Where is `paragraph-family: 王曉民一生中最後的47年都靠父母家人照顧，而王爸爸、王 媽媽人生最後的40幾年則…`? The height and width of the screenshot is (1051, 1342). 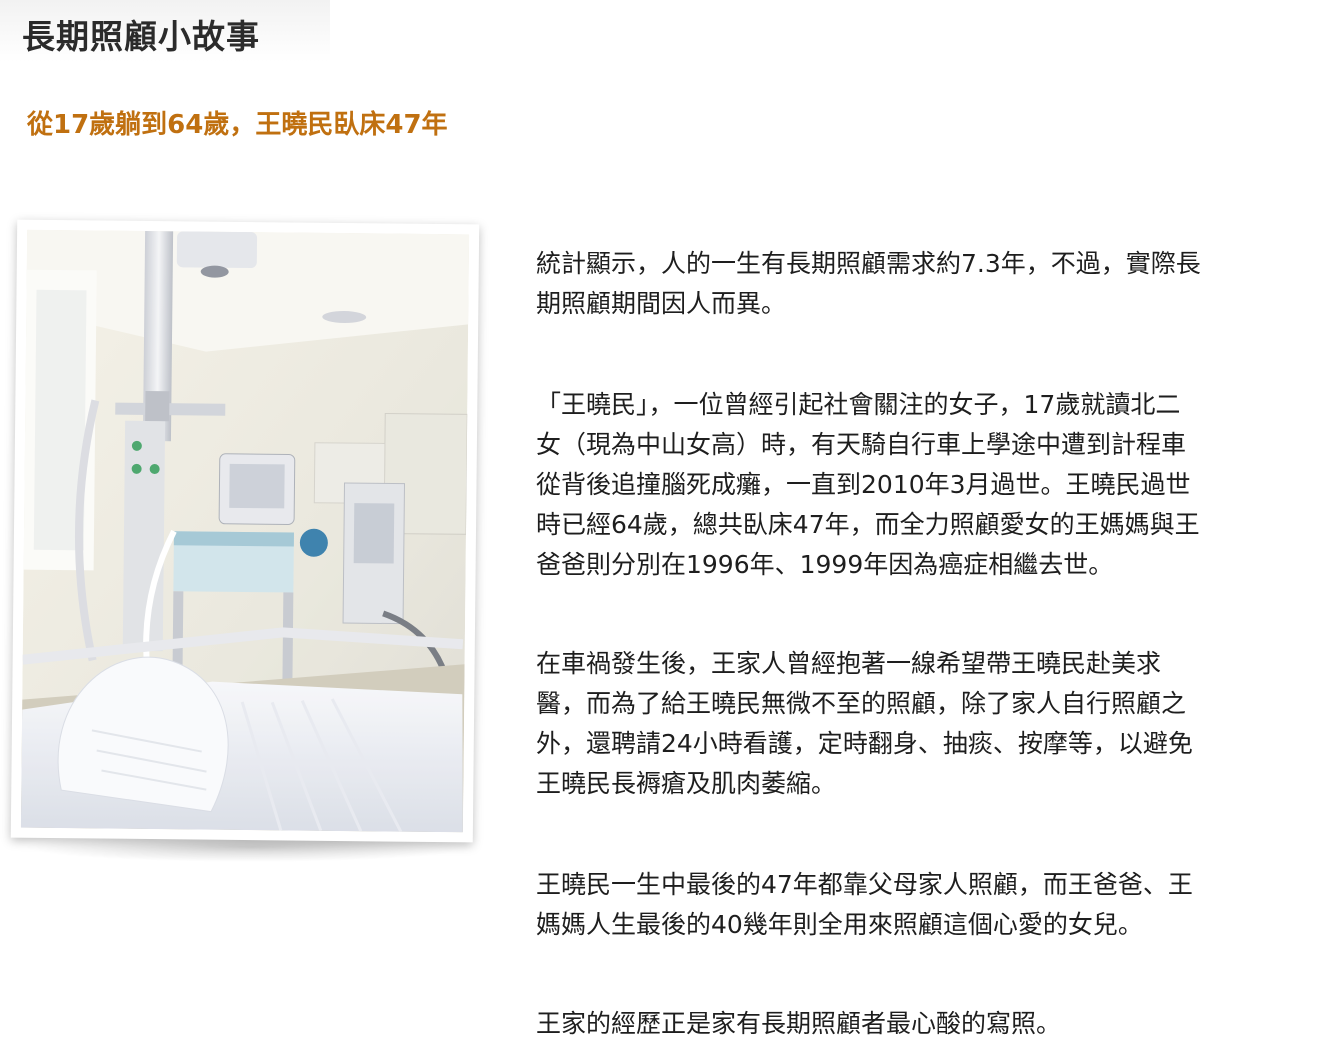
paragraph-family: 王曉民一生中最後的47年都靠父母家人照顧，而王爸爸、王 媽媽人生最後的40幾年則… is located at coordinates (864, 905).